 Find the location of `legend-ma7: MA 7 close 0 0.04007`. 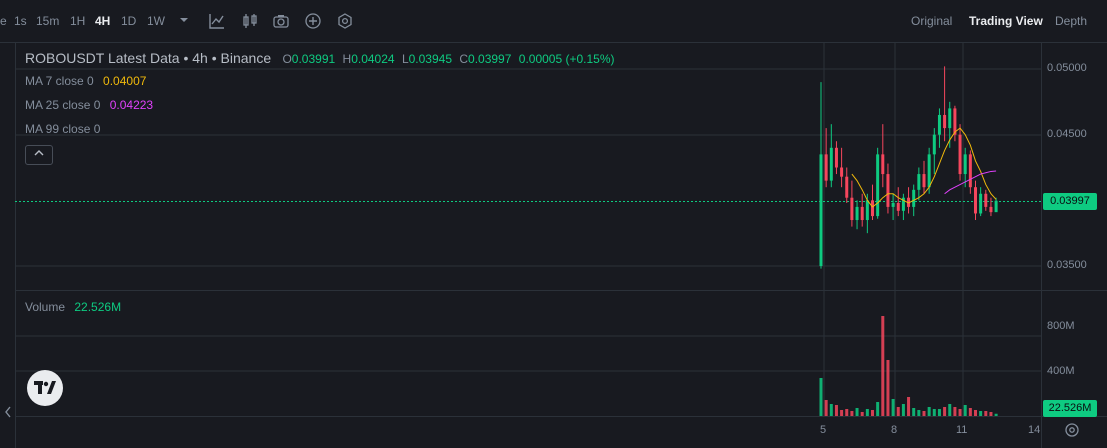

legend-ma7: MA 7 close 0 0.04007 is located at coordinates (85, 81).